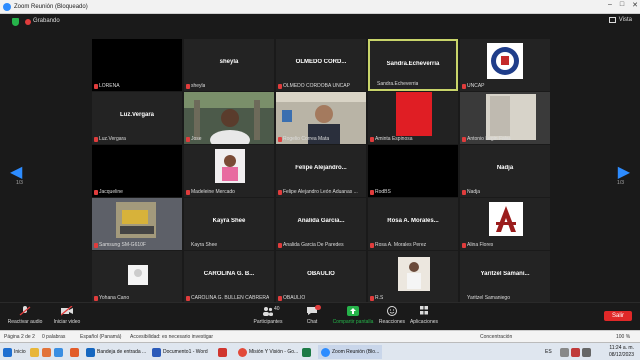 Image resolution: width=640 pixels, height=360 pixels. What do you see at coordinates (67, 315) in the screenshot?
I see `start-video-button: Iniciar video` at bounding box center [67, 315].